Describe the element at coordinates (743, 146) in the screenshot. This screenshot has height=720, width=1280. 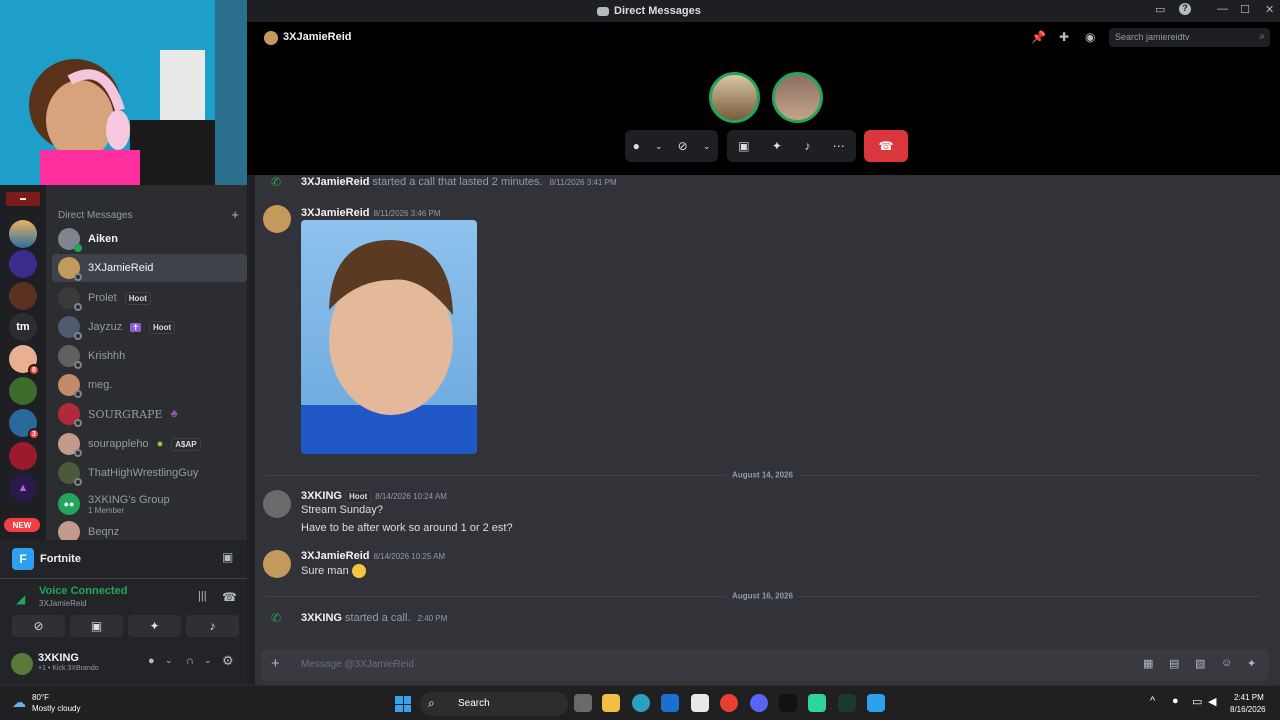
I see `screen-share-icon: ▣` at that location.